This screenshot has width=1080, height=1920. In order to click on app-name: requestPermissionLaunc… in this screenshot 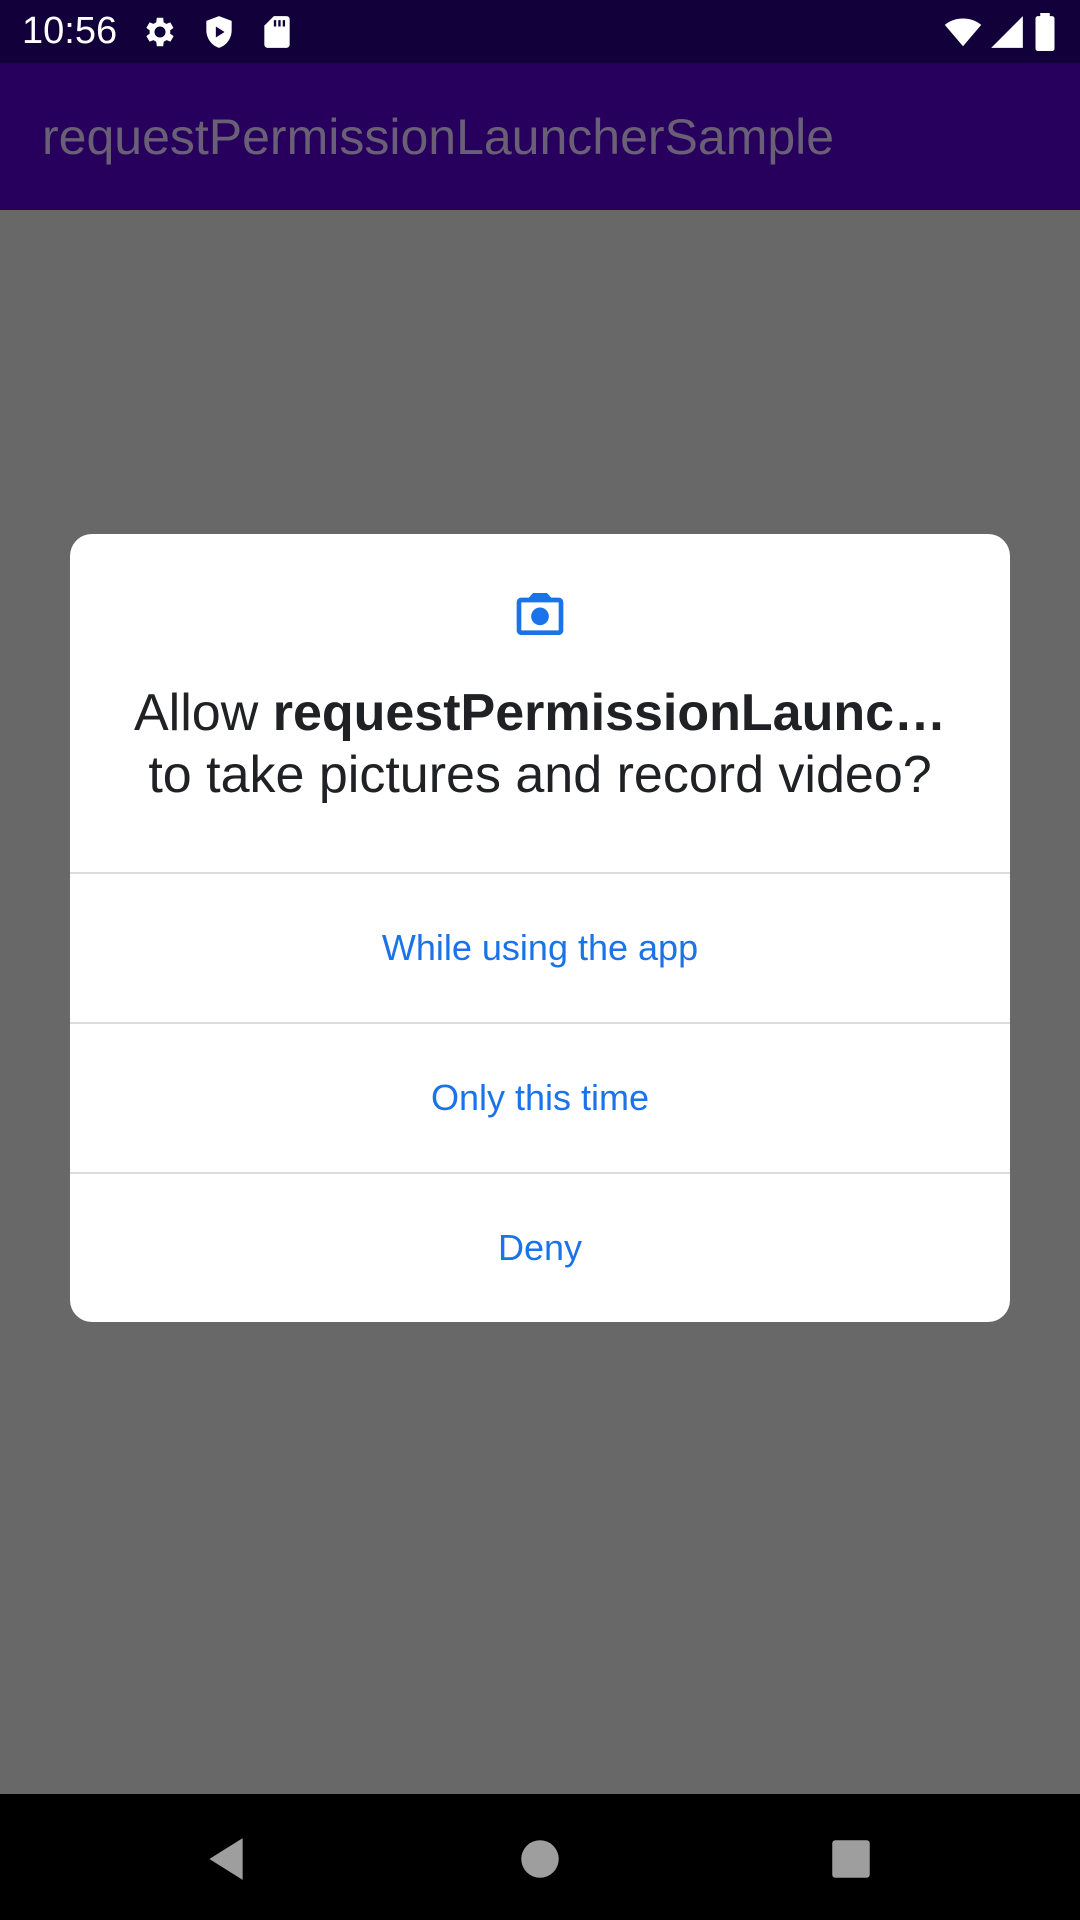, I will do `click(609, 713)`.